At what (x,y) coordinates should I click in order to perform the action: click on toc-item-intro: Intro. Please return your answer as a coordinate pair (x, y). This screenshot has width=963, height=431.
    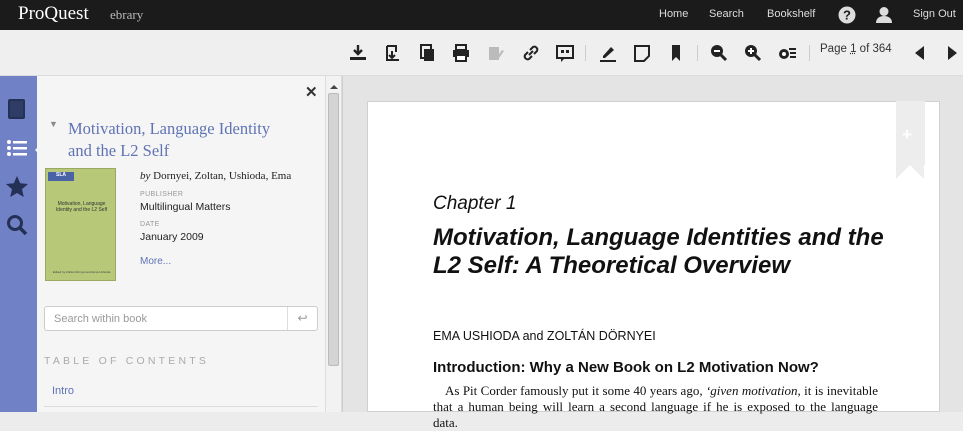
    Looking at the image, I should click on (63, 391).